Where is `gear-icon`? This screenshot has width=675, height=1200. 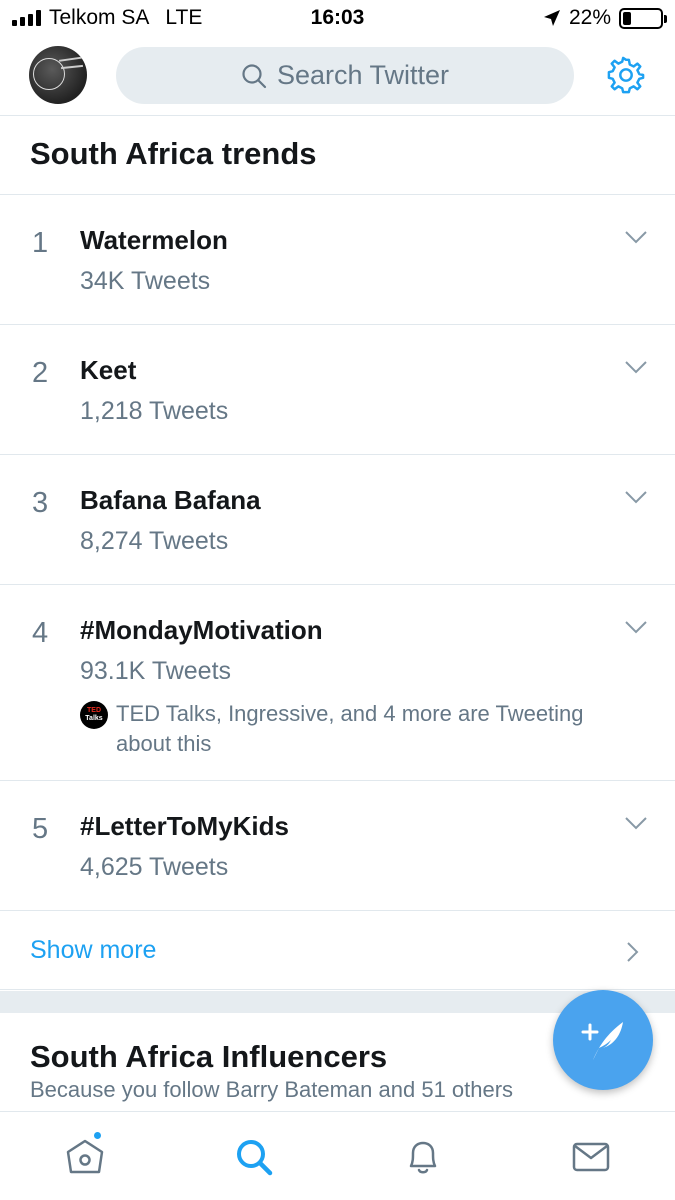
gear-icon is located at coordinates (626, 75).